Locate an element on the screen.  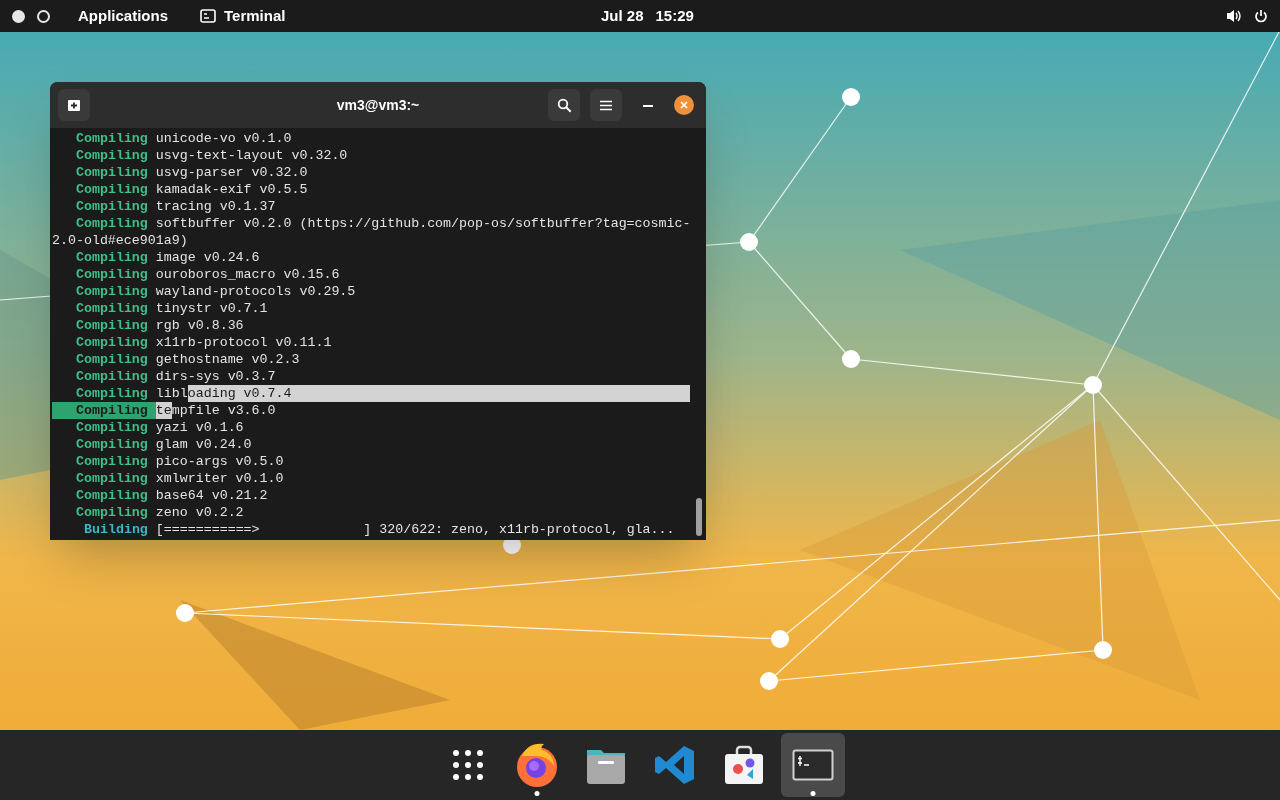
output-text: image v0.24.6 is located at coordinates (207, 257).